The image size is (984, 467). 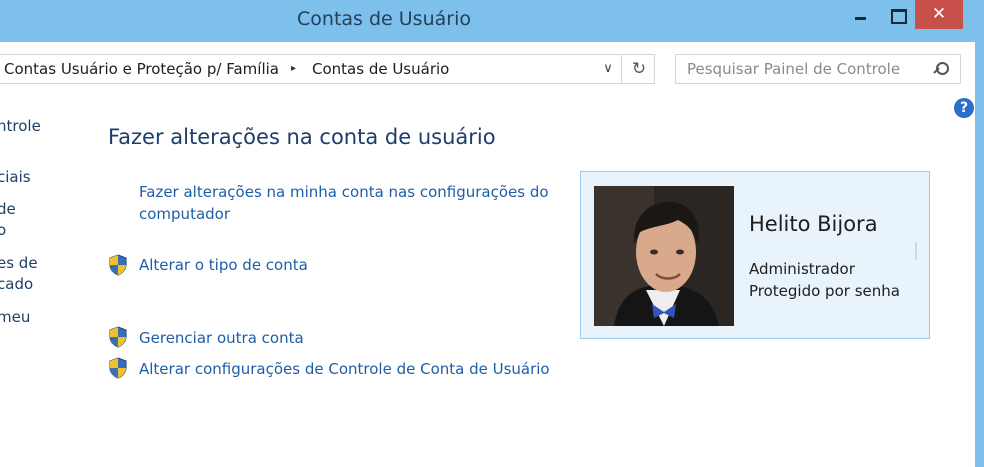 I want to click on maximize-button, so click(x=897, y=15).